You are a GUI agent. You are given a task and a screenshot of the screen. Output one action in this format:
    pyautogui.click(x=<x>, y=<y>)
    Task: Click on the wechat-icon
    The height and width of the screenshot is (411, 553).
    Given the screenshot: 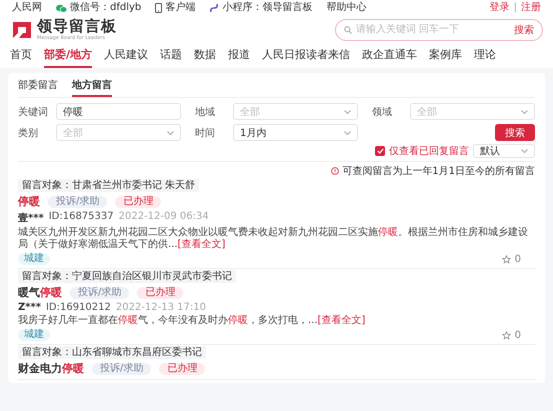 What is the action you would take?
    pyautogui.click(x=61, y=8)
    